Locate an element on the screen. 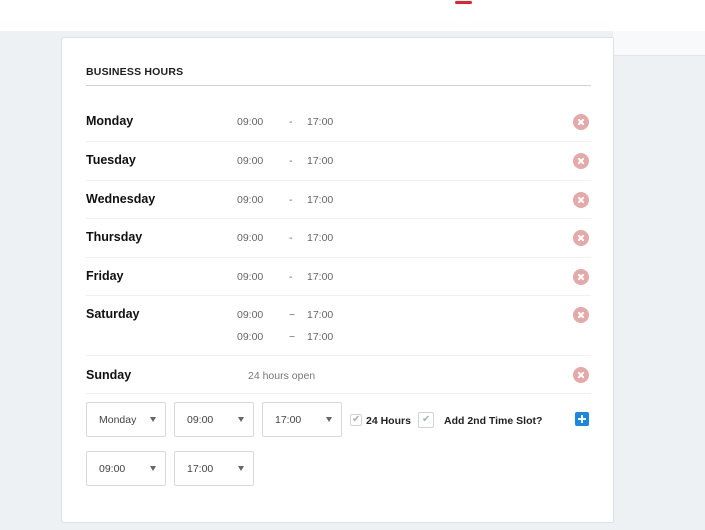 Image resolution: width=705 pixels, height=530 pixels. second-slot-checkbox: ✔ is located at coordinates (426, 420).